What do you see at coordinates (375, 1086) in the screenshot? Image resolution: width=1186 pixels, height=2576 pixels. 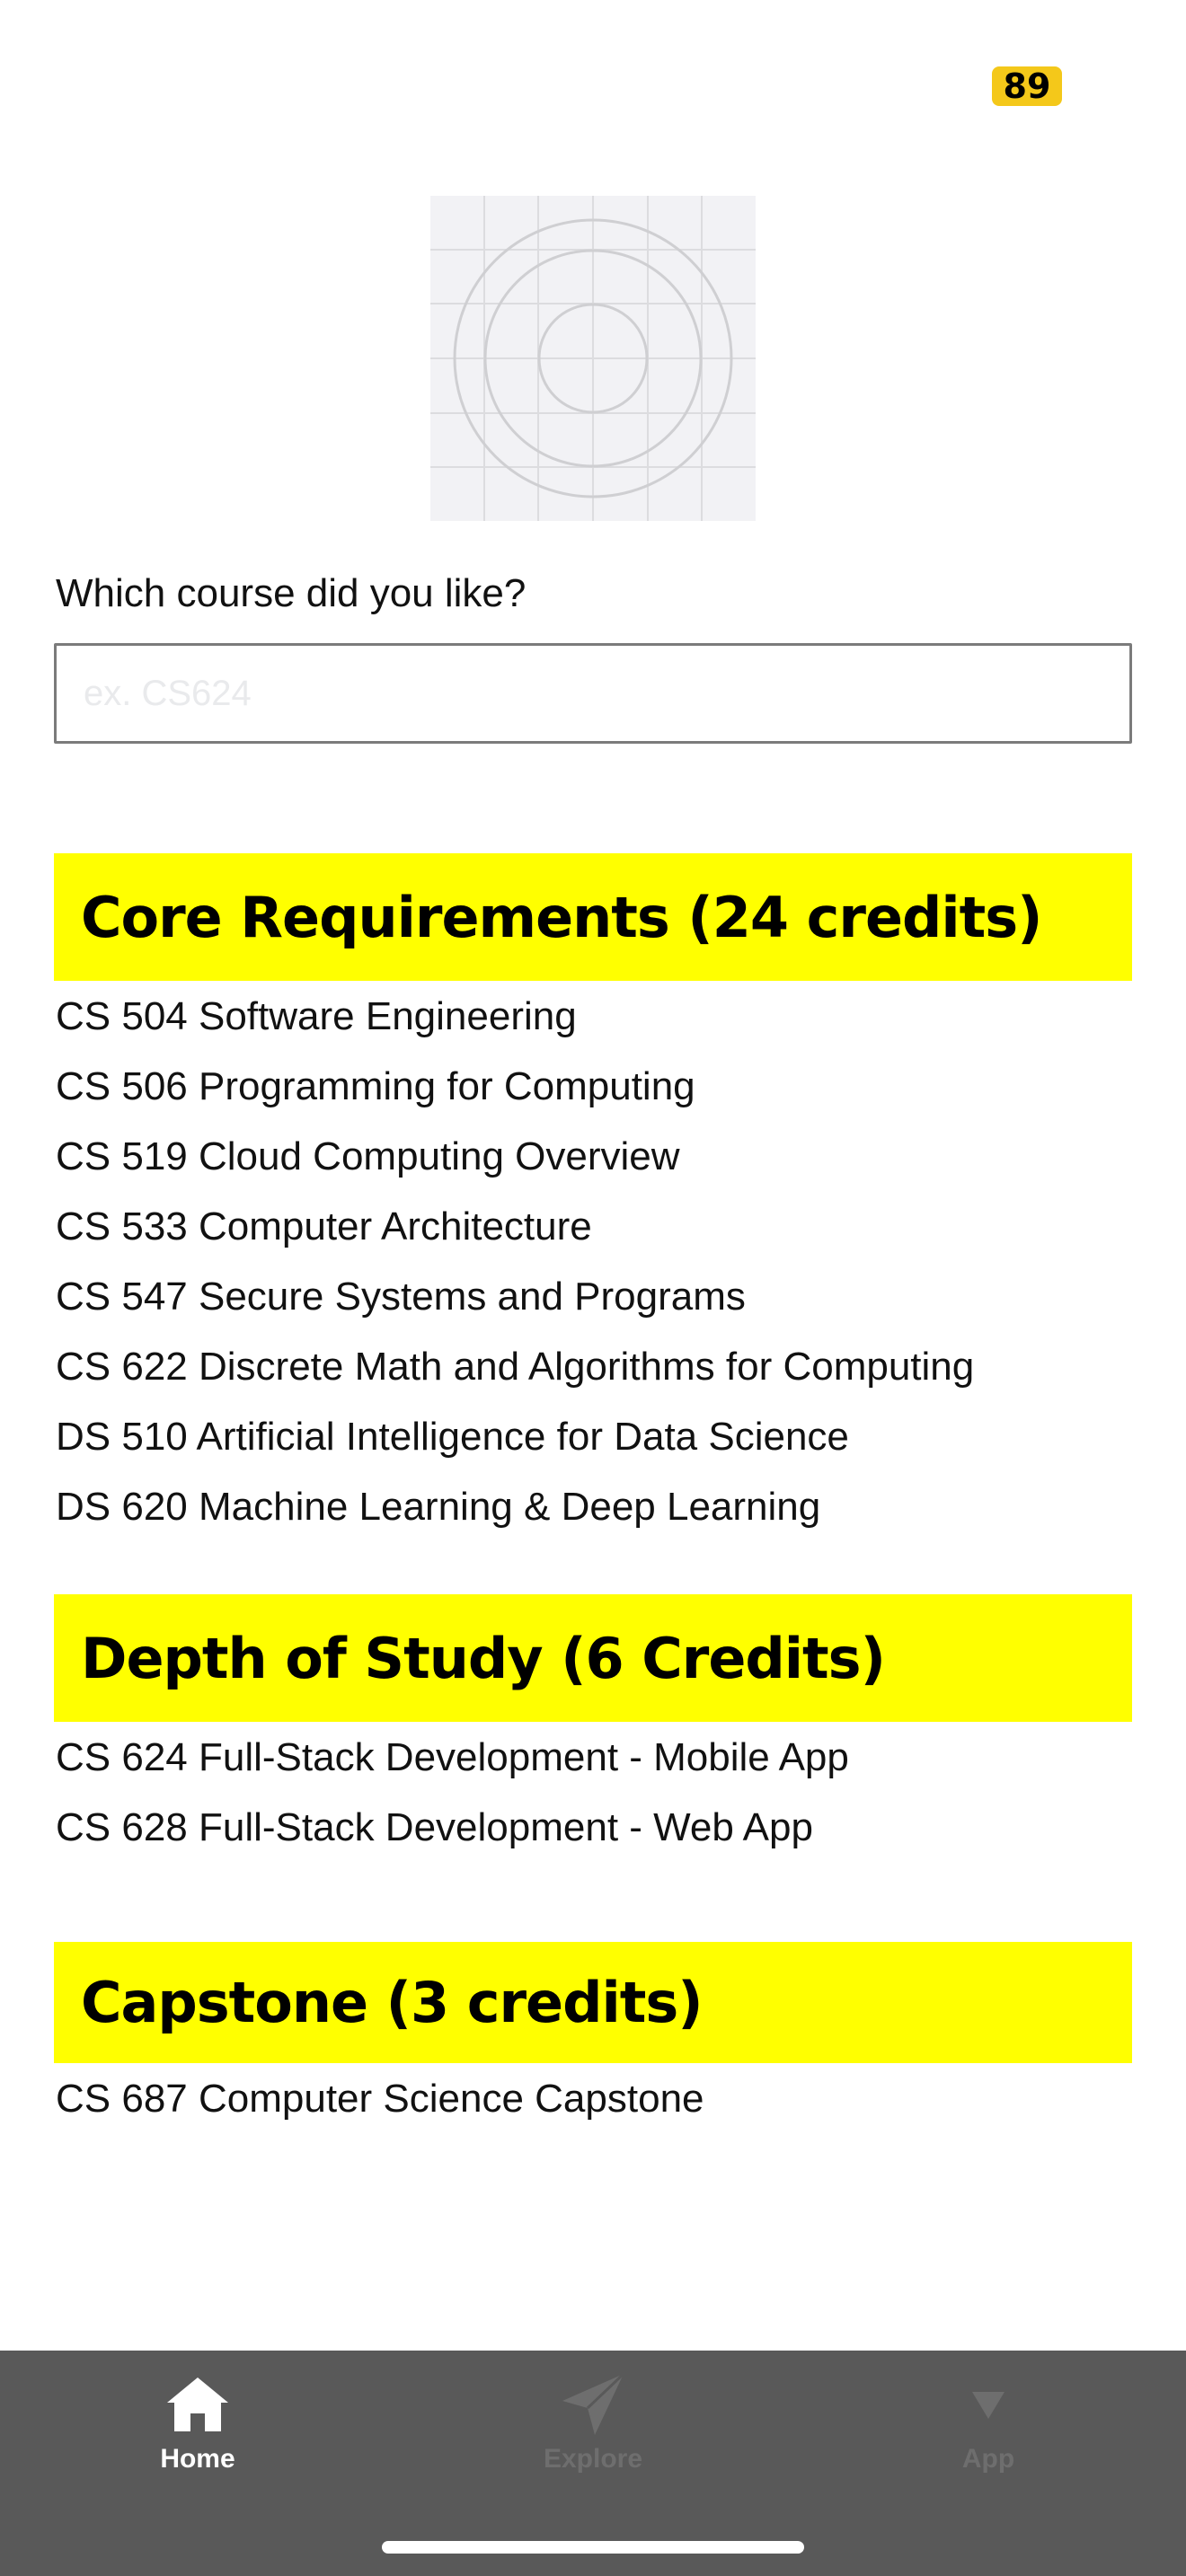 I see `list-item: CS 506 Programming for Computing` at bounding box center [375, 1086].